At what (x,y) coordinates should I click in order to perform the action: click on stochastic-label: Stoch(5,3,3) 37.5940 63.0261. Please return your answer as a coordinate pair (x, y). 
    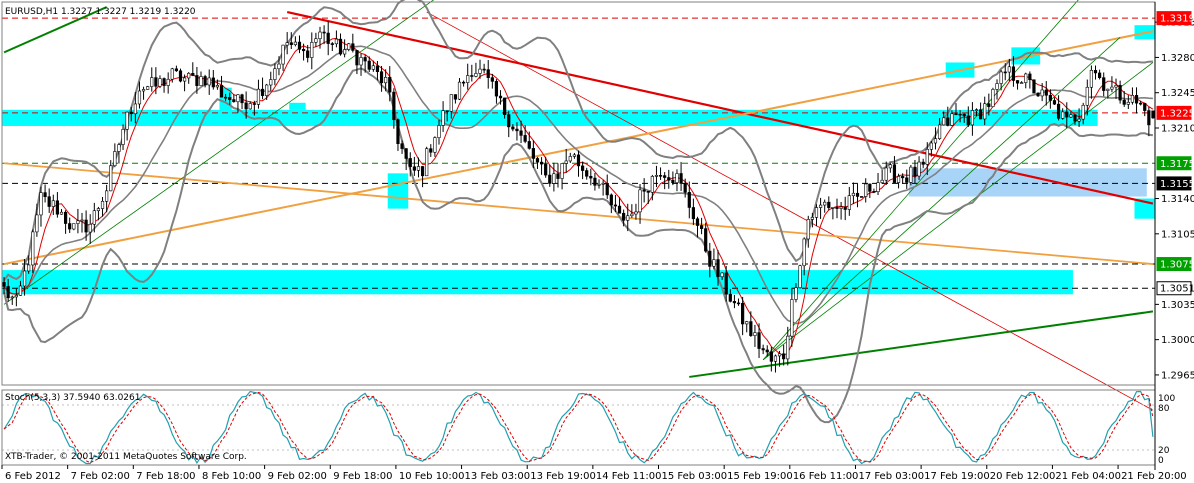
    Looking at the image, I should click on (72, 398).